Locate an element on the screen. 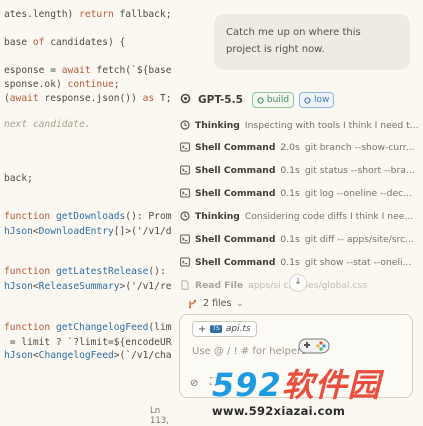 Image resolution: width=423 pixels, height=426 pixels. watermark-logo-text: 软件园 is located at coordinates (331, 385).